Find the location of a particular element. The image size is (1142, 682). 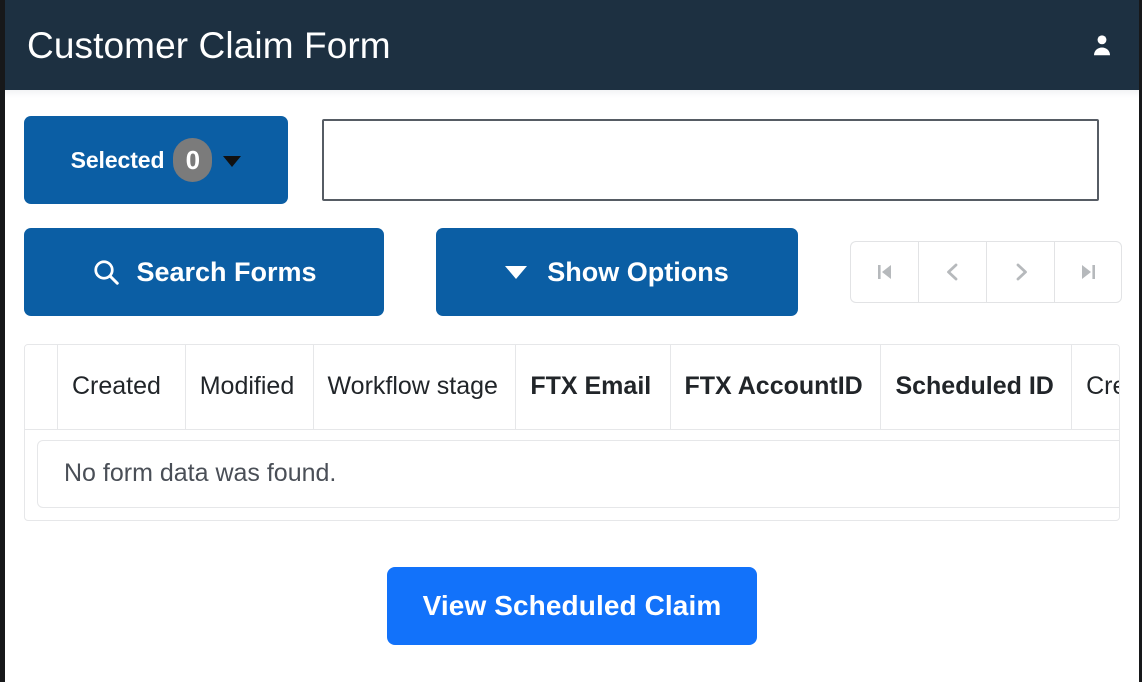

empty-state-message: No form data was found. is located at coordinates (200, 473).